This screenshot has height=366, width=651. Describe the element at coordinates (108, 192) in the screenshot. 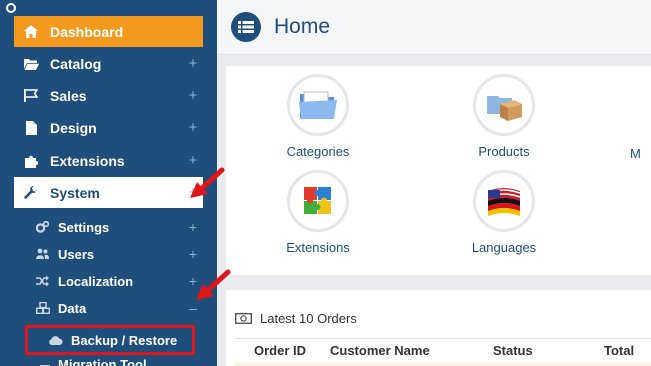

I see `sidebar-item-system: System +` at that location.